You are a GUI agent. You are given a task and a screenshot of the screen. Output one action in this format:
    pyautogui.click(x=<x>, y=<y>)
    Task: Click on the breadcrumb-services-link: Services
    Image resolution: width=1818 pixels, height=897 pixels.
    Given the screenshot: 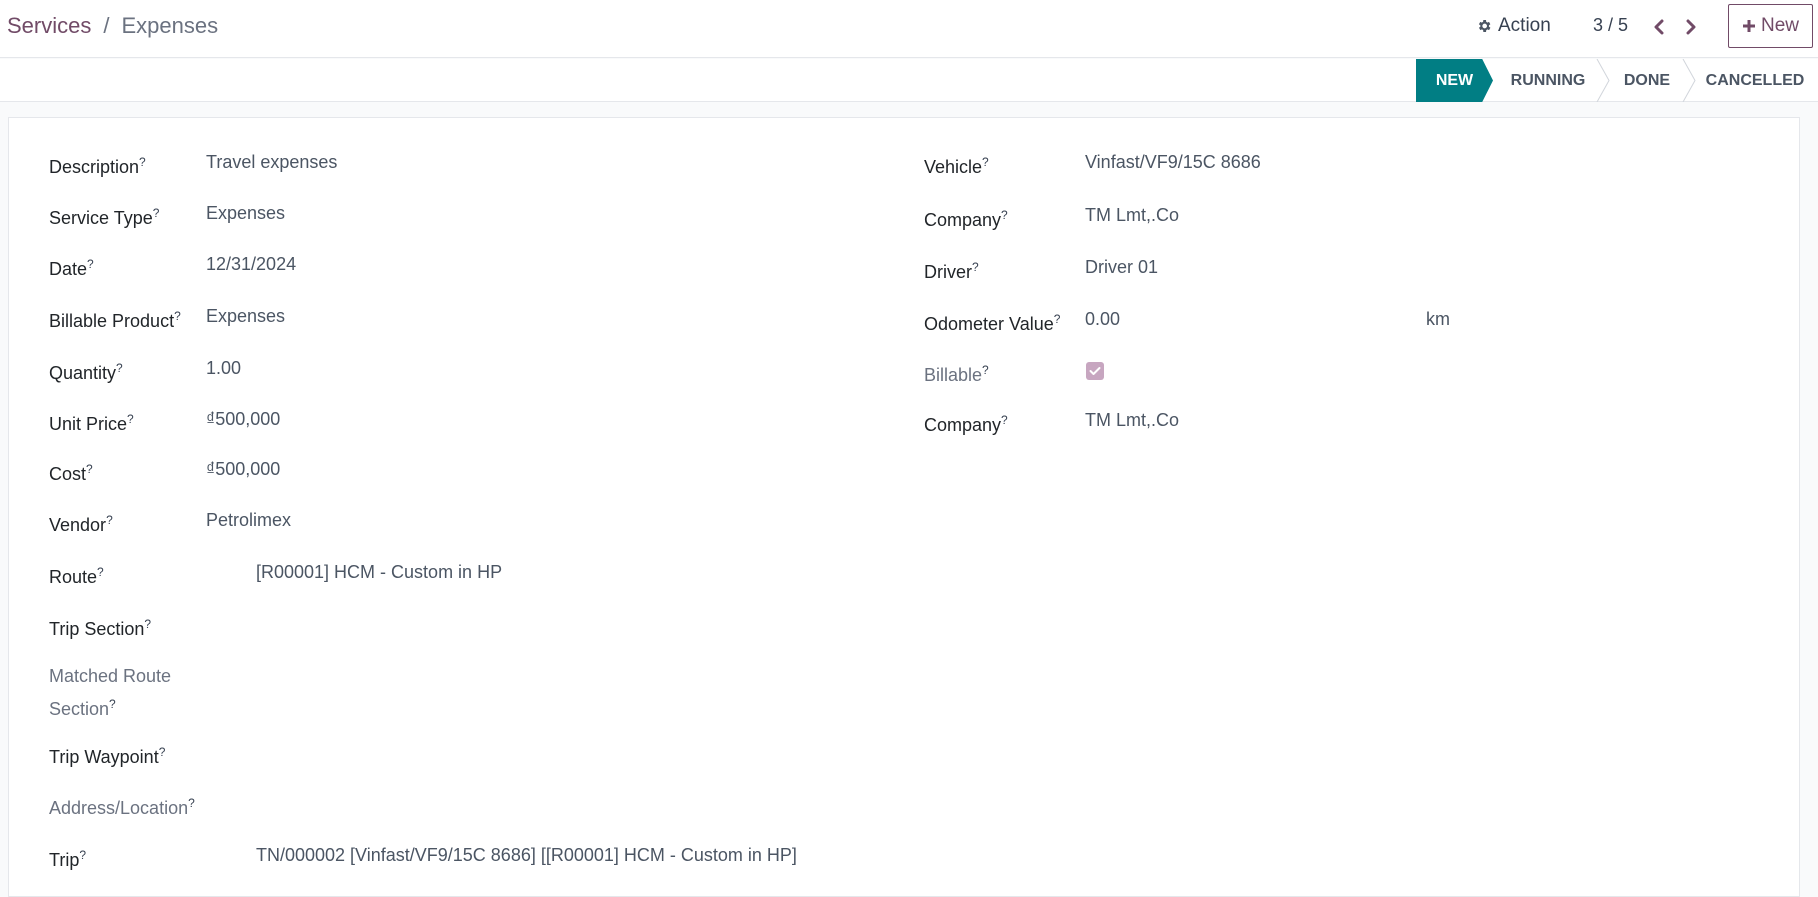 What is the action you would take?
    pyautogui.click(x=49, y=26)
    